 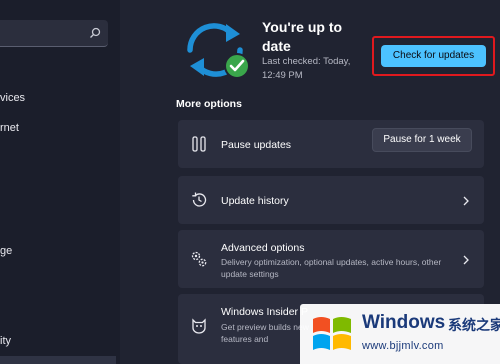 What do you see at coordinates (474, 325) in the screenshot?
I see `watermark-brand-cn: 系统之家` at bounding box center [474, 325].